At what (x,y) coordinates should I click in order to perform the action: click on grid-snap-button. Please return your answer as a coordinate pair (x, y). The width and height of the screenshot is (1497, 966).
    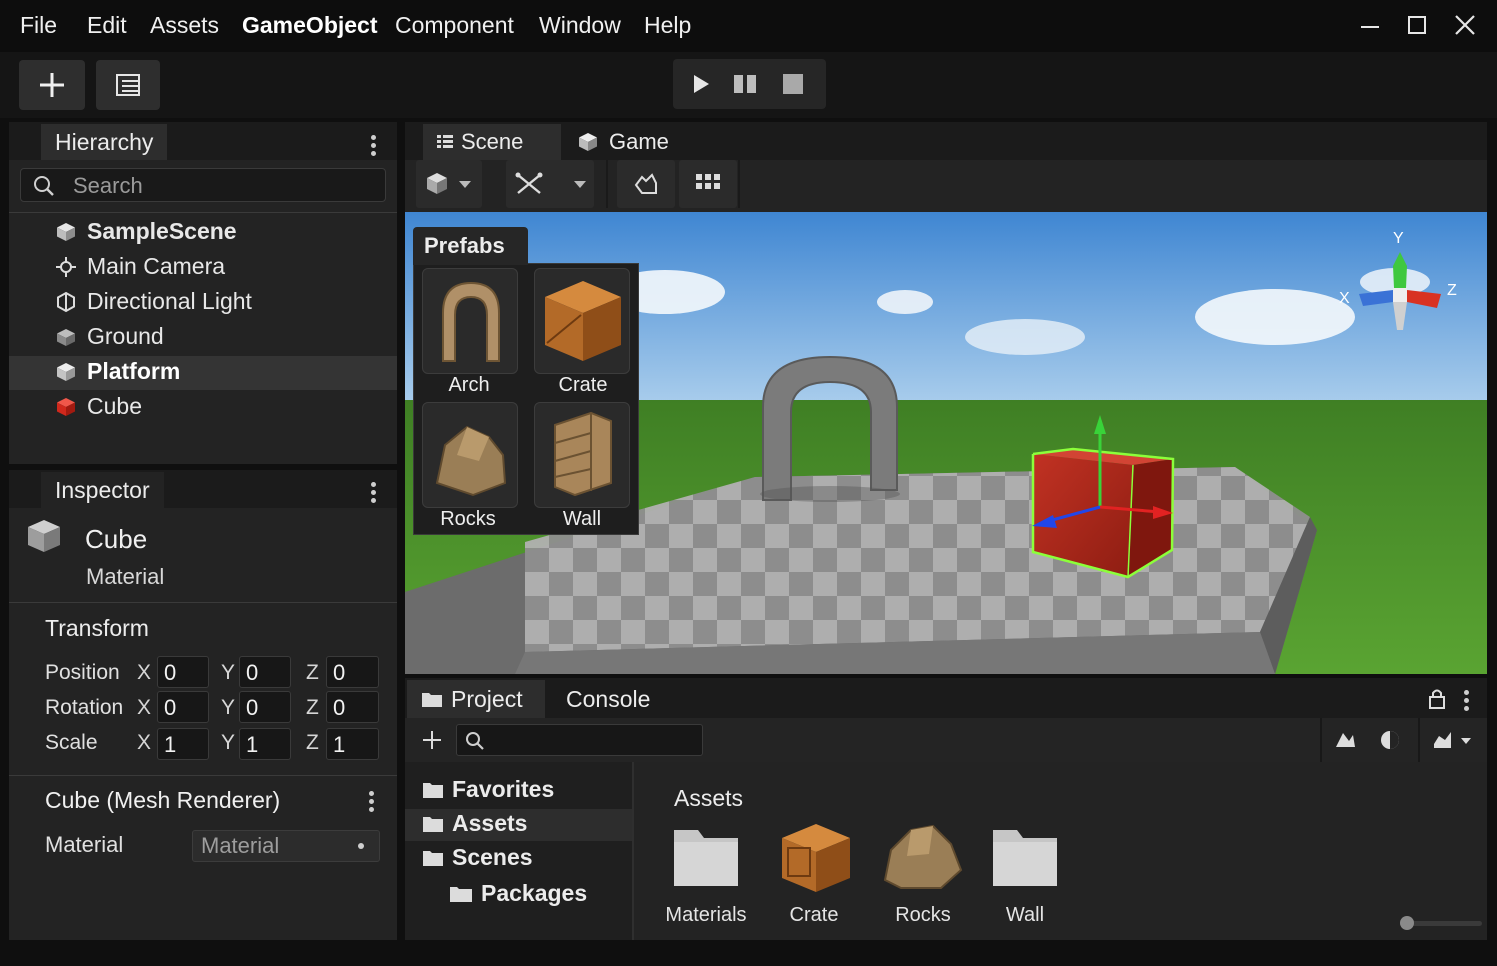
    Looking at the image, I should click on (708, 184).